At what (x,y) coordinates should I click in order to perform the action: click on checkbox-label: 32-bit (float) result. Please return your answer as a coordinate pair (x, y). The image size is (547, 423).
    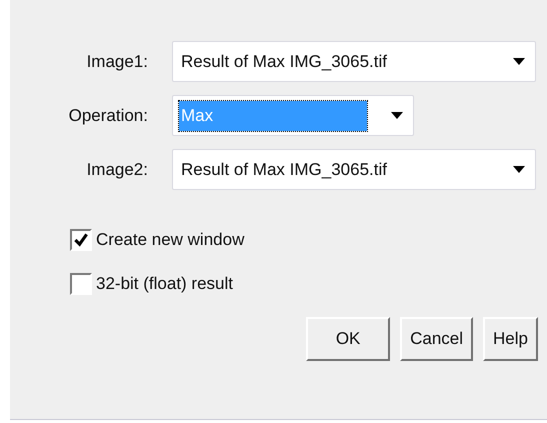
    Looking at the image, I should click on (164, 284).